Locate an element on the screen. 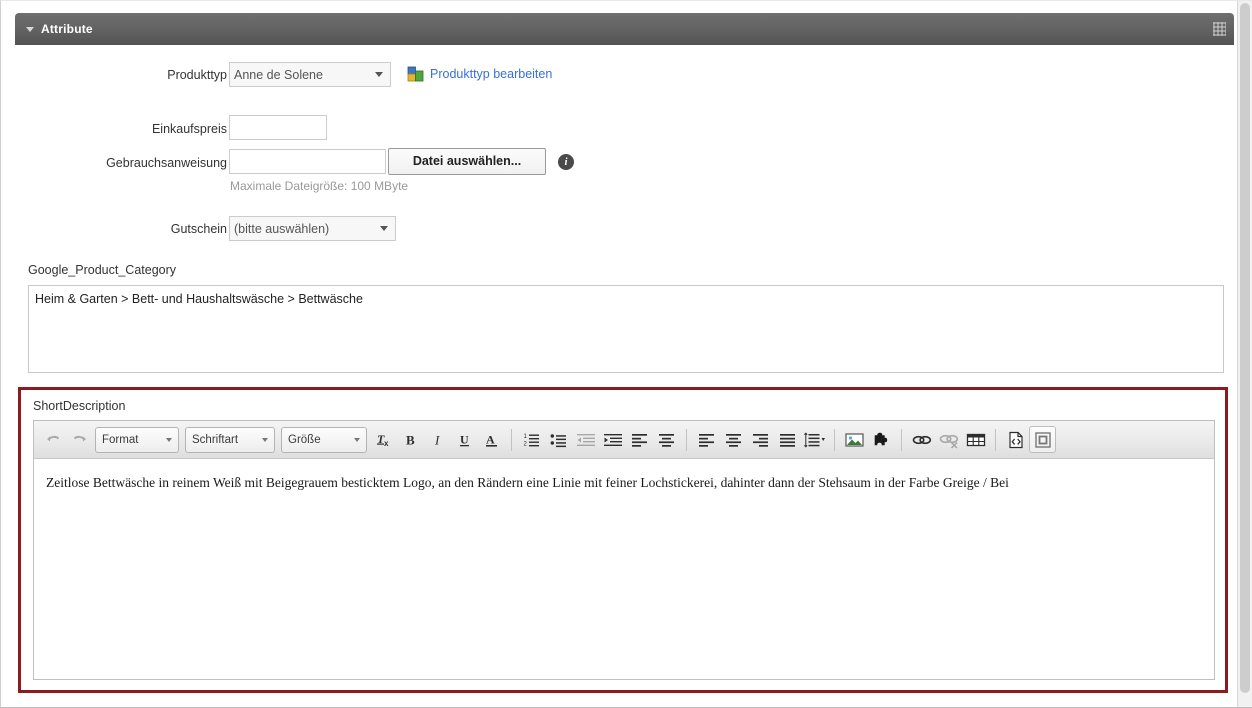  combo-schriftart: Schriftart is located at coordinates (230, 439).